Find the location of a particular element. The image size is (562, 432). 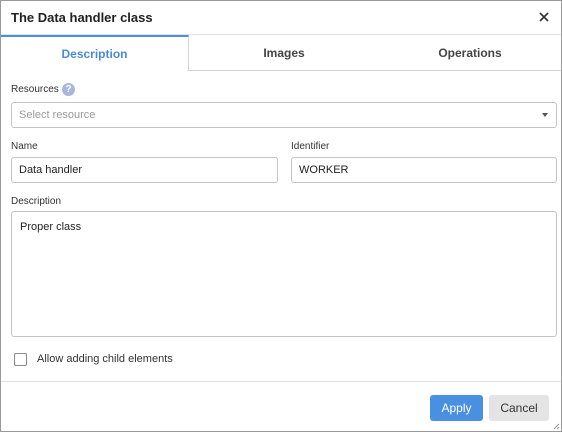

tab-description: Description is located at coordinates (95, 53).